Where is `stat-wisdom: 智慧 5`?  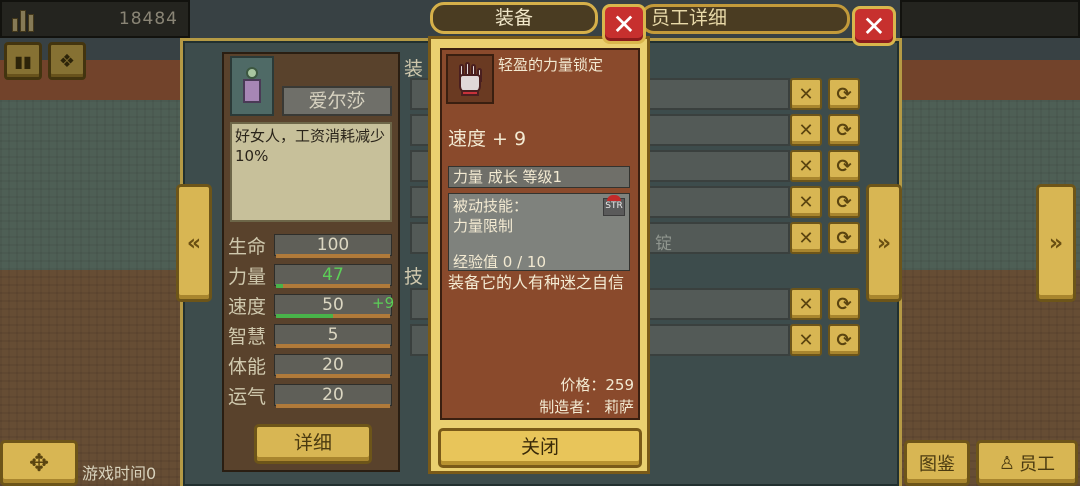 stat-wisdom: 智慧 5 is located at coordinates (311, 336).